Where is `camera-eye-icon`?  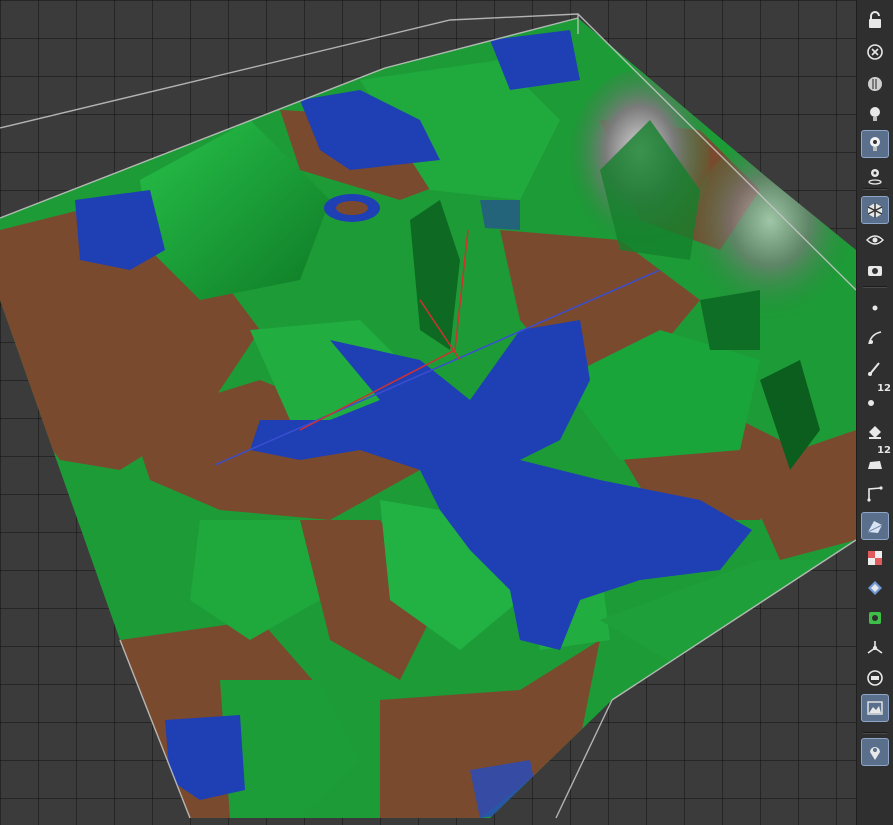
camera-eye-icon is located at coordinates (875, 270).